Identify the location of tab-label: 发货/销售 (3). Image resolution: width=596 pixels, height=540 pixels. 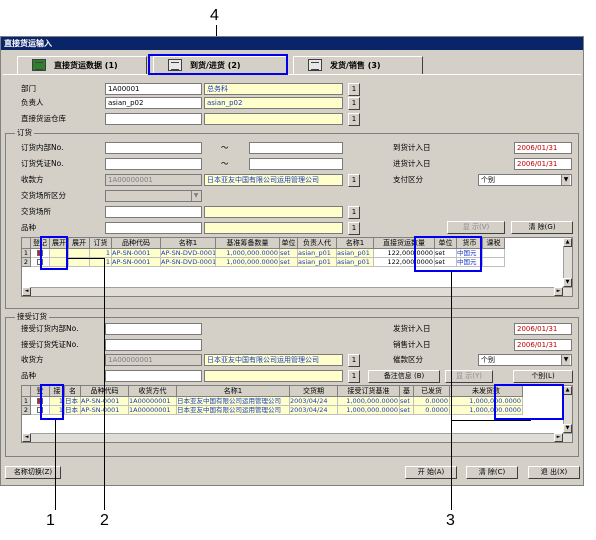
(355, 65).